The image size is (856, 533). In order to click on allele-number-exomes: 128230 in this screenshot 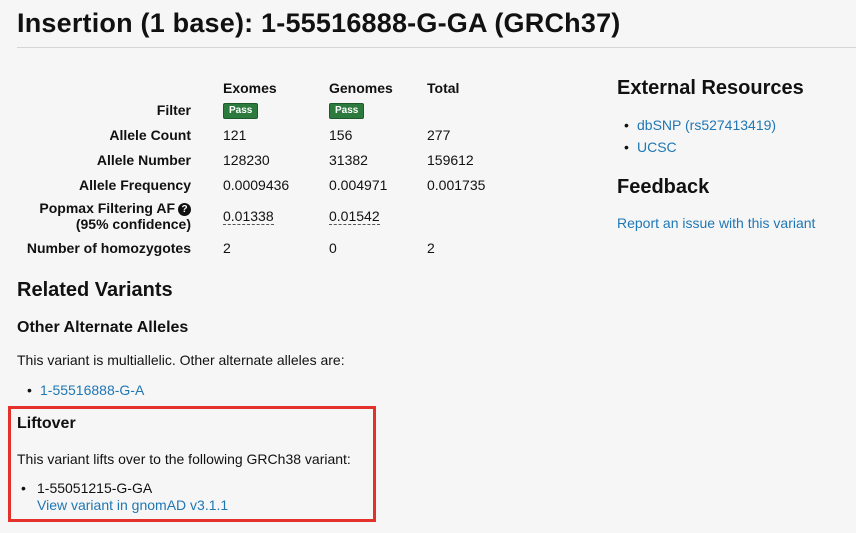, I will do `click(246, 159)`.